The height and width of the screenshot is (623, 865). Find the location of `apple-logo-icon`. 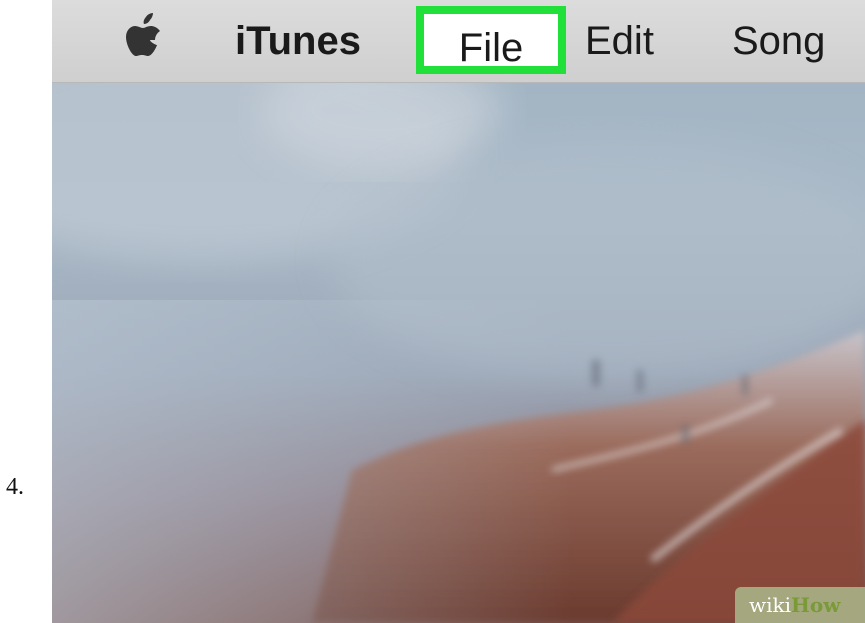

apple-logo-icon is located at coordinates (145, 38).